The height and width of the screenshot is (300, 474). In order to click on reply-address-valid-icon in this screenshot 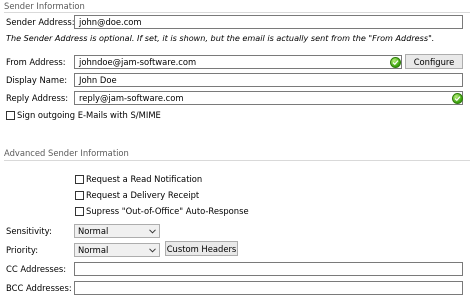, I will do `click(457, 98)`.